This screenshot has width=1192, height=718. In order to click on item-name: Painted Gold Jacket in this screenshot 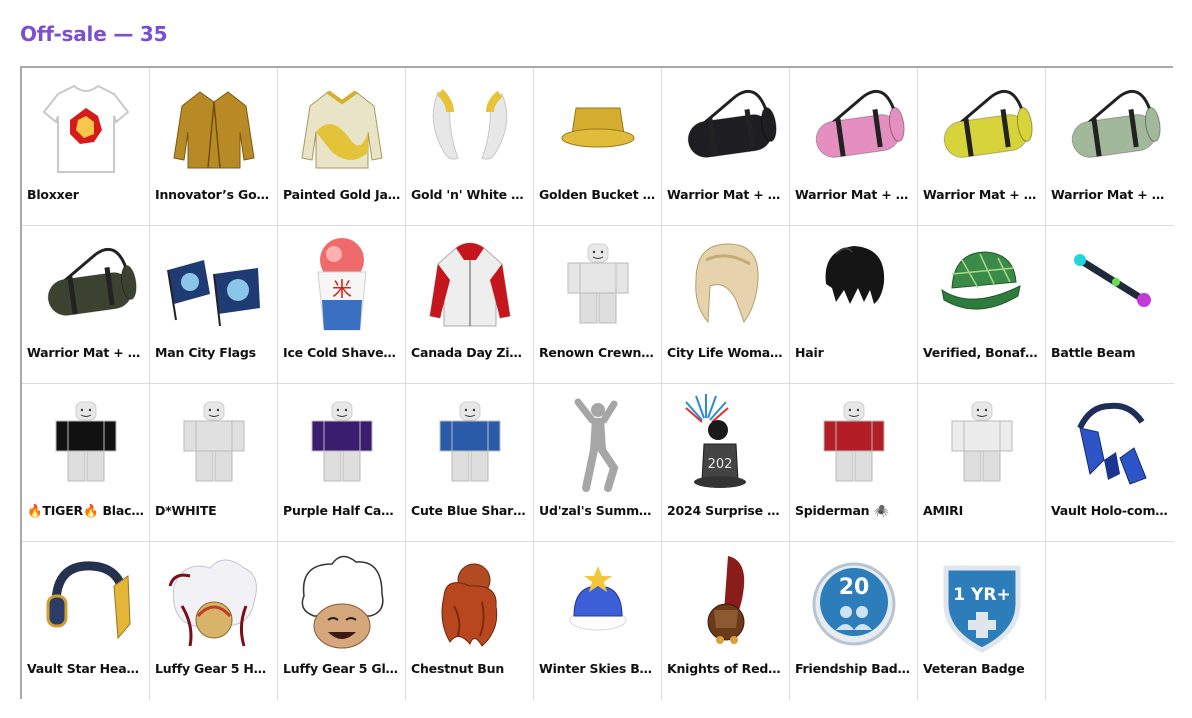, I will do `click(342, 194)`.